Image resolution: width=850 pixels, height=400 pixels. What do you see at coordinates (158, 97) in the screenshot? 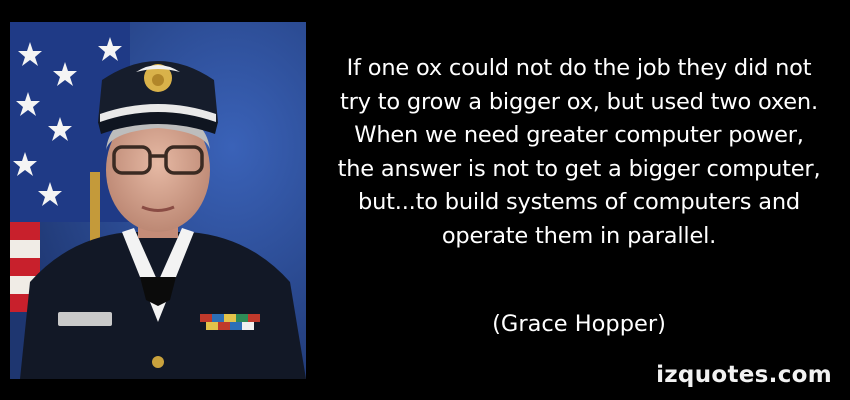
I see `officer-cap` at bounding box center [158, 97].